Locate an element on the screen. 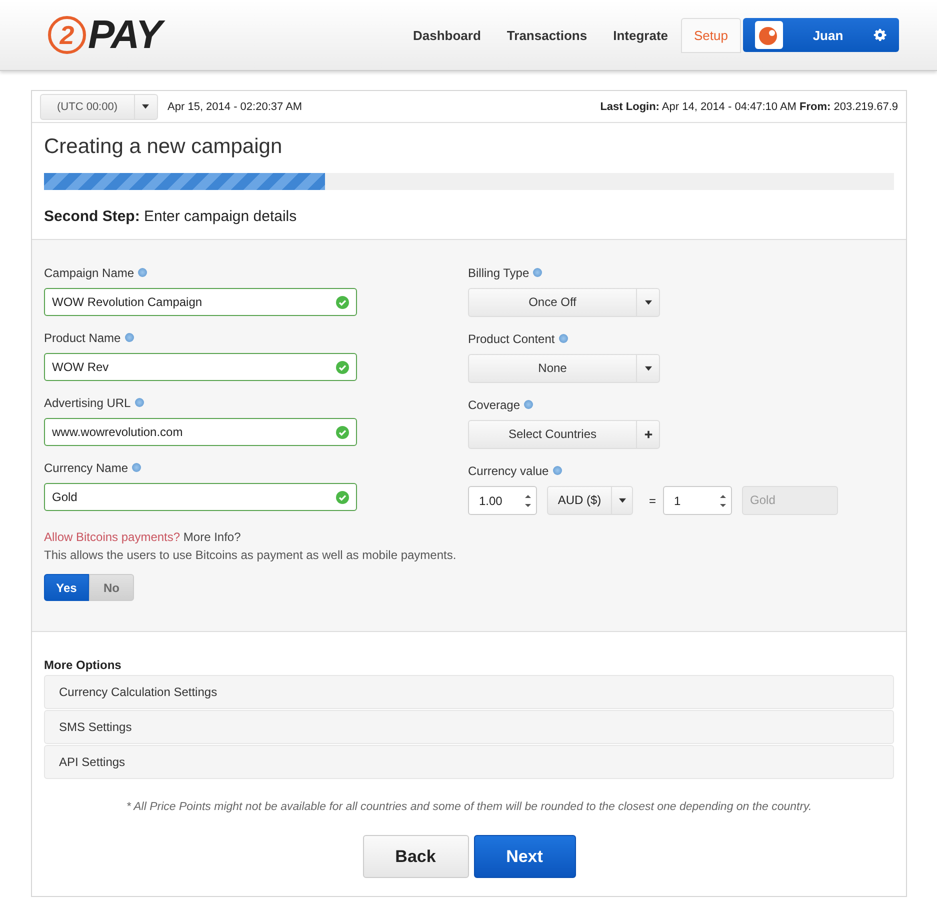 The height and width of the screenshot is (924, 937). accordion-item: Currency Calculation Settings is located at coordinates (469, 692).